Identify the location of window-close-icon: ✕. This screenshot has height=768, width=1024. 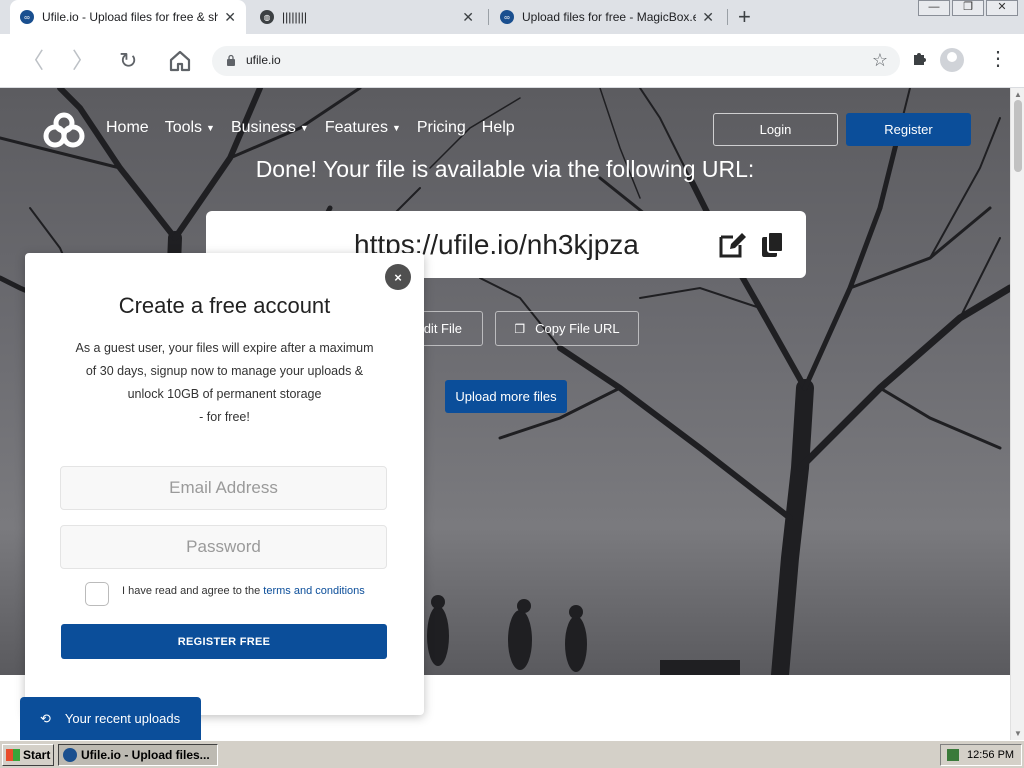
(1002, 8).